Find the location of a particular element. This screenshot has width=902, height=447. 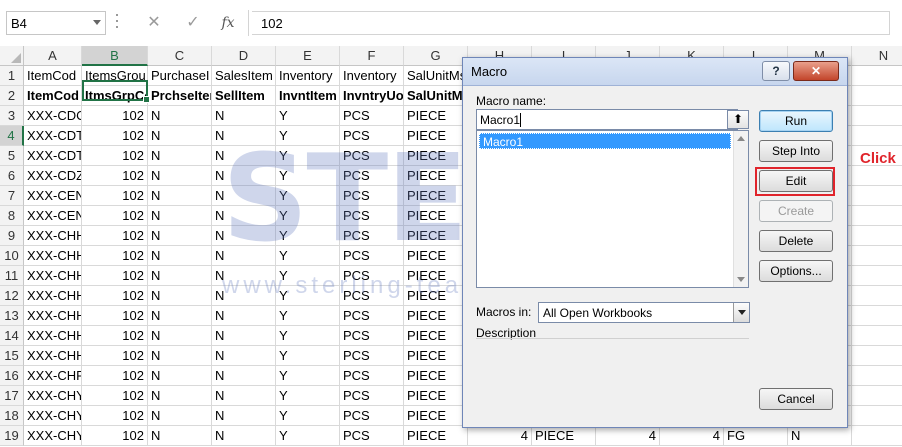

row-header: 9 is located at coordinates (12, 236).